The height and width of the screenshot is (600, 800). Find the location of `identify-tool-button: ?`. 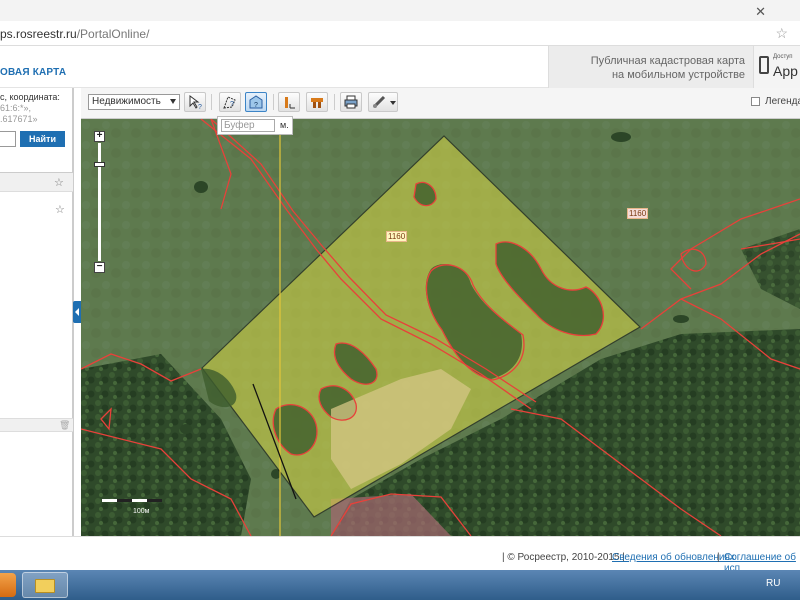

identify-tool-button: ? is located at coordinates (195, 102).